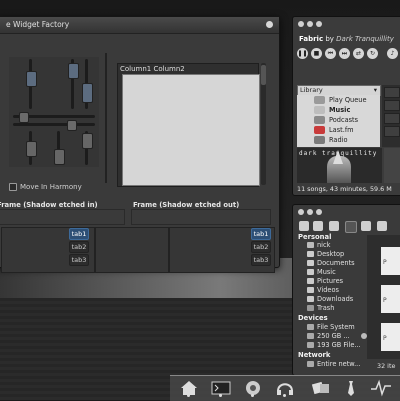 The image size is (400, 401). Describe the element at coordinates (263, 75) in the screenshot. I see `scrollbar-thumb` at that location.